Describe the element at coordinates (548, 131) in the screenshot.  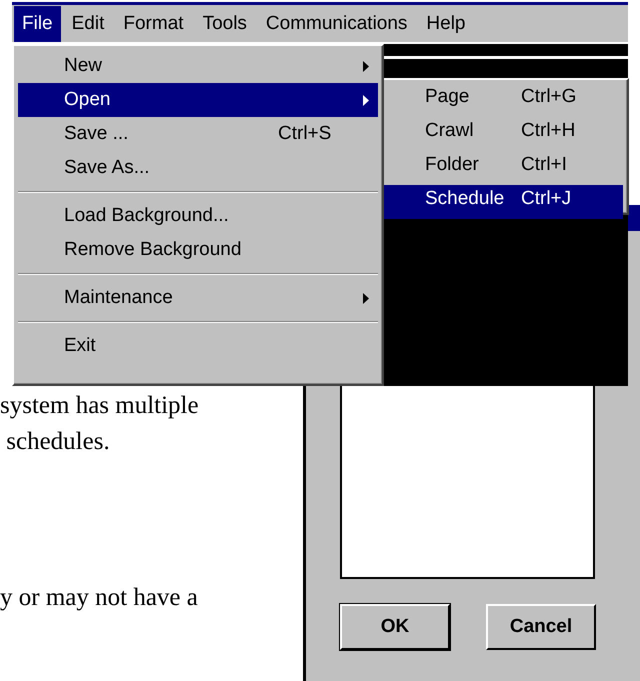
I see `shortcut-label: Ctrl+H` at that location.